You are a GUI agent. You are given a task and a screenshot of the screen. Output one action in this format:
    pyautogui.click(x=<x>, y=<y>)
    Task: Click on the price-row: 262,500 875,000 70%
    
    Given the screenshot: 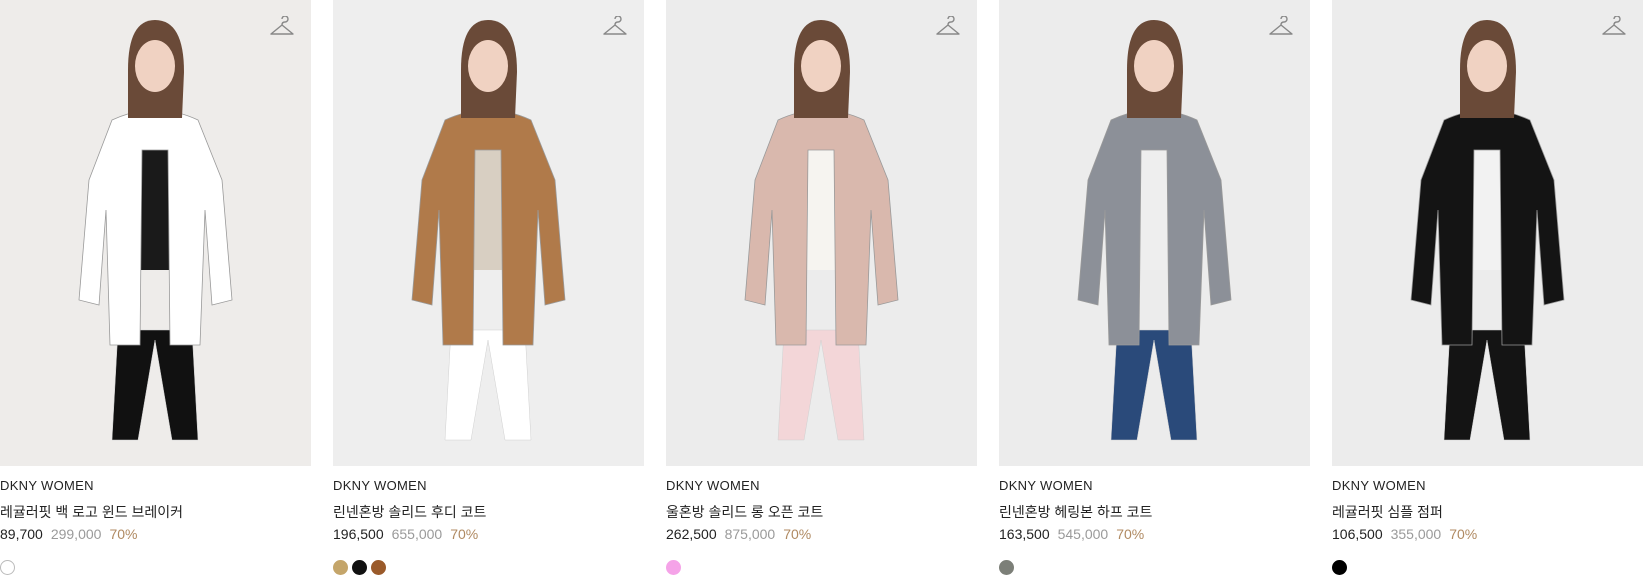 What is the action you would take?
    pyautogui.click(x=742, y=534)
    